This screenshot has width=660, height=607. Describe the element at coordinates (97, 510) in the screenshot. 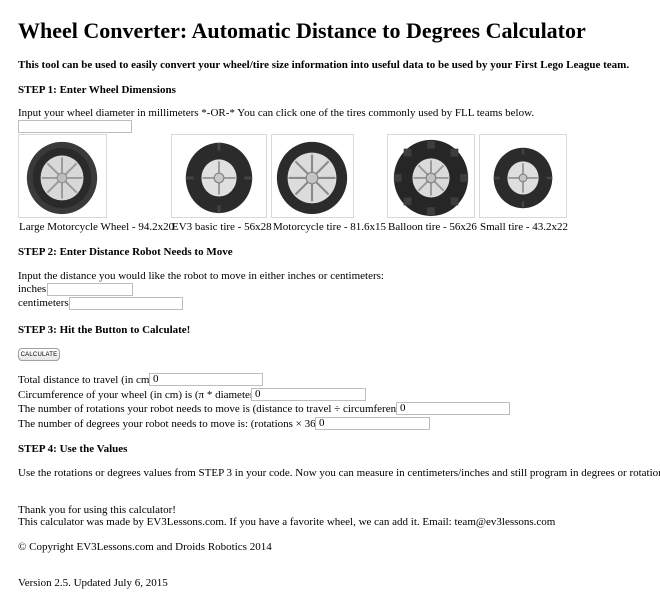

I see `thanks-text: Thank you for using this calculator!` at that location.